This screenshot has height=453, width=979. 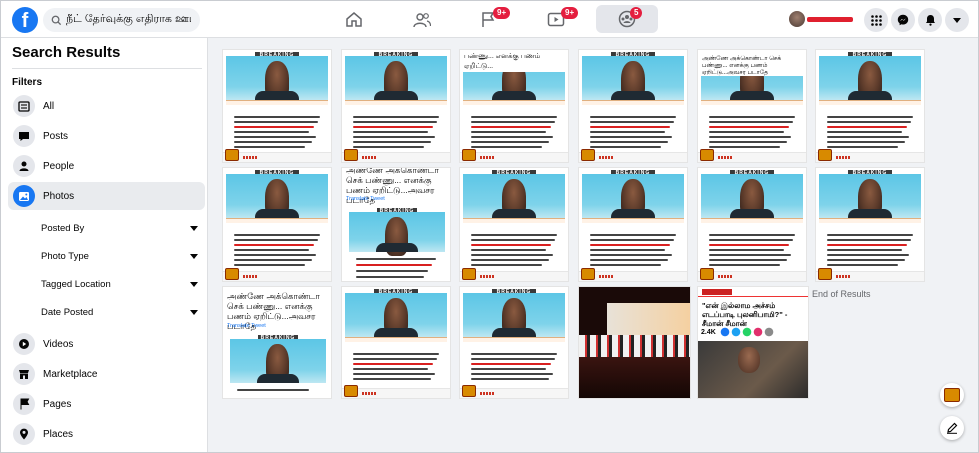 What do you see at coordinates (106, 136) in the screenshot?
I see `sidebar-item-posts: Posts` at bounding box center [106, 136].